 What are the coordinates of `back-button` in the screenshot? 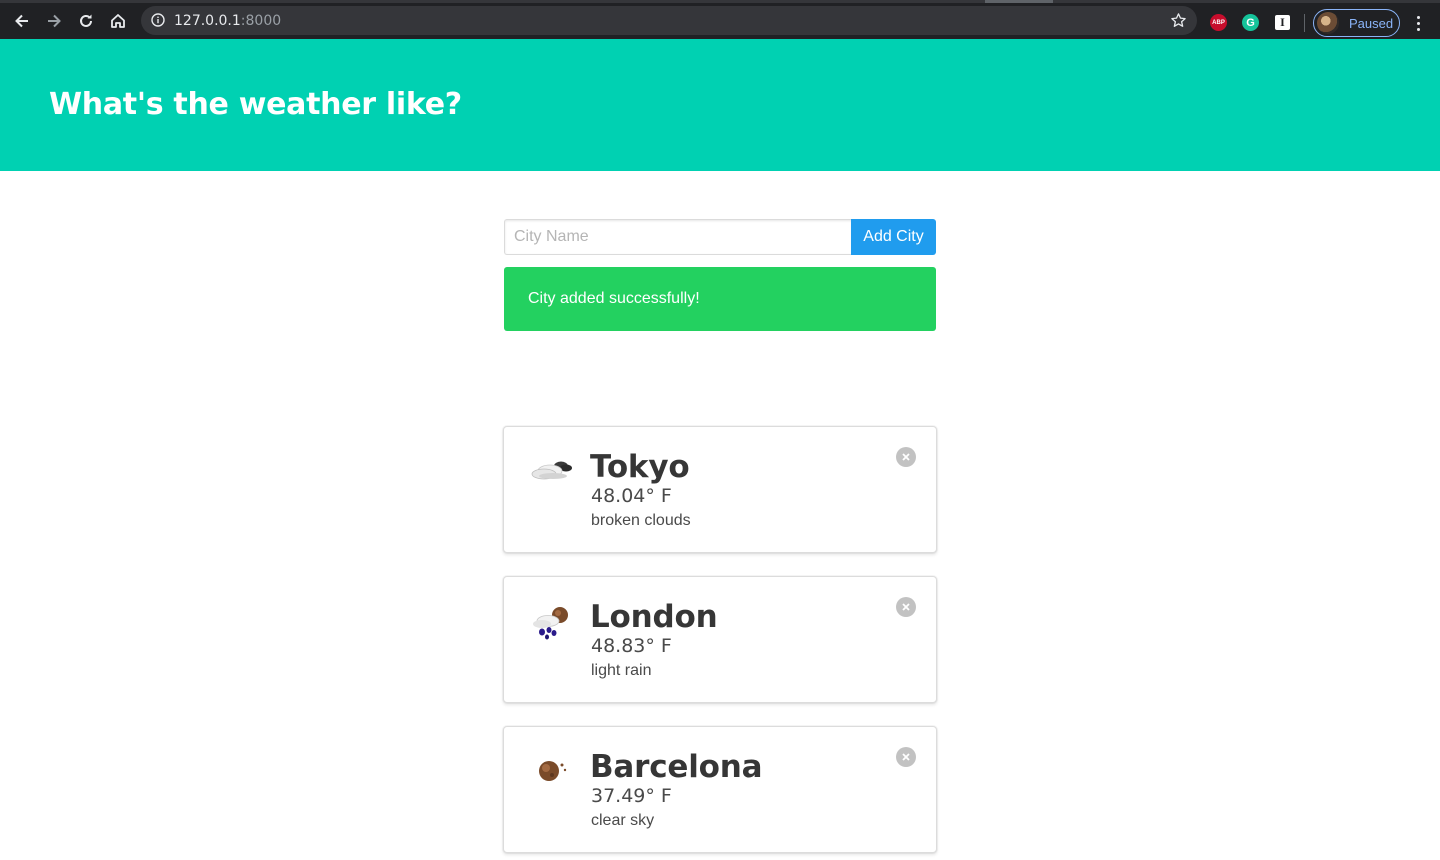 It's located at (22, 21).